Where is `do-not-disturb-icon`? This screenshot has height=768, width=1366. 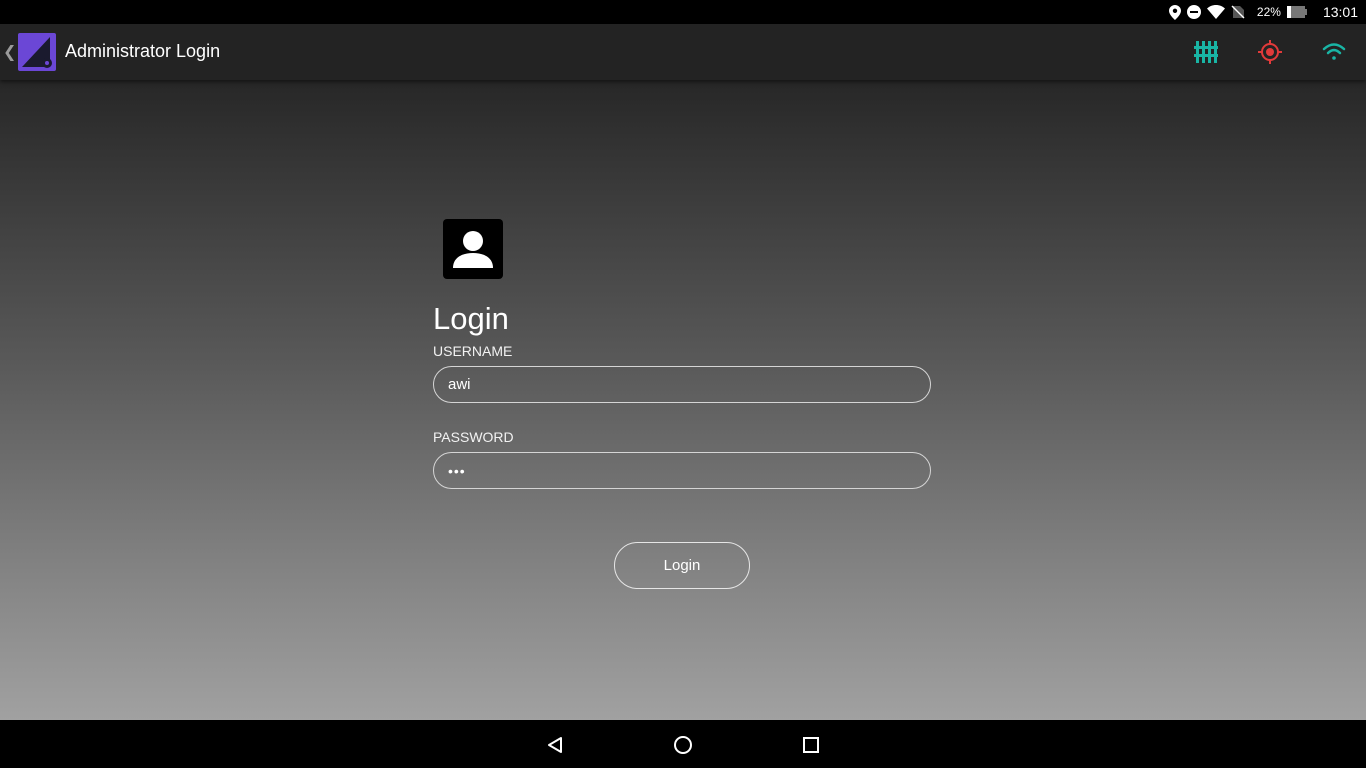
do-not-disturb-icon is located at coordinates (1193, 12).